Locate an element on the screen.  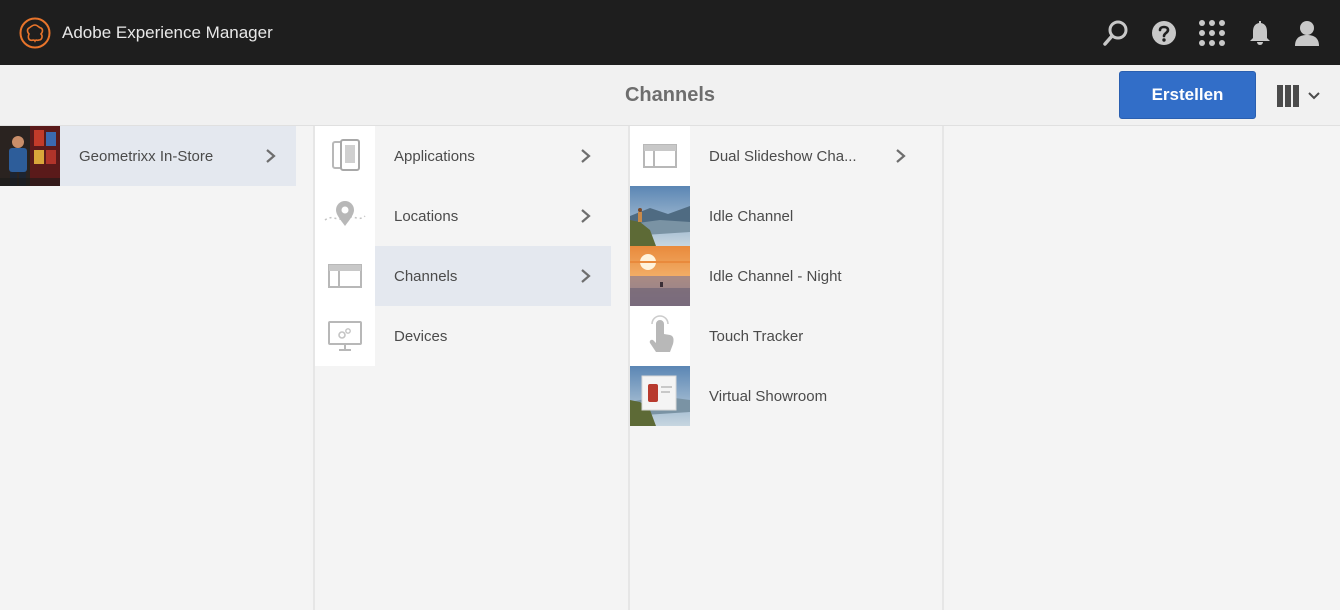
list-item-virtual-showroom: Virtual Showroom is located at coordinates (778, 396).